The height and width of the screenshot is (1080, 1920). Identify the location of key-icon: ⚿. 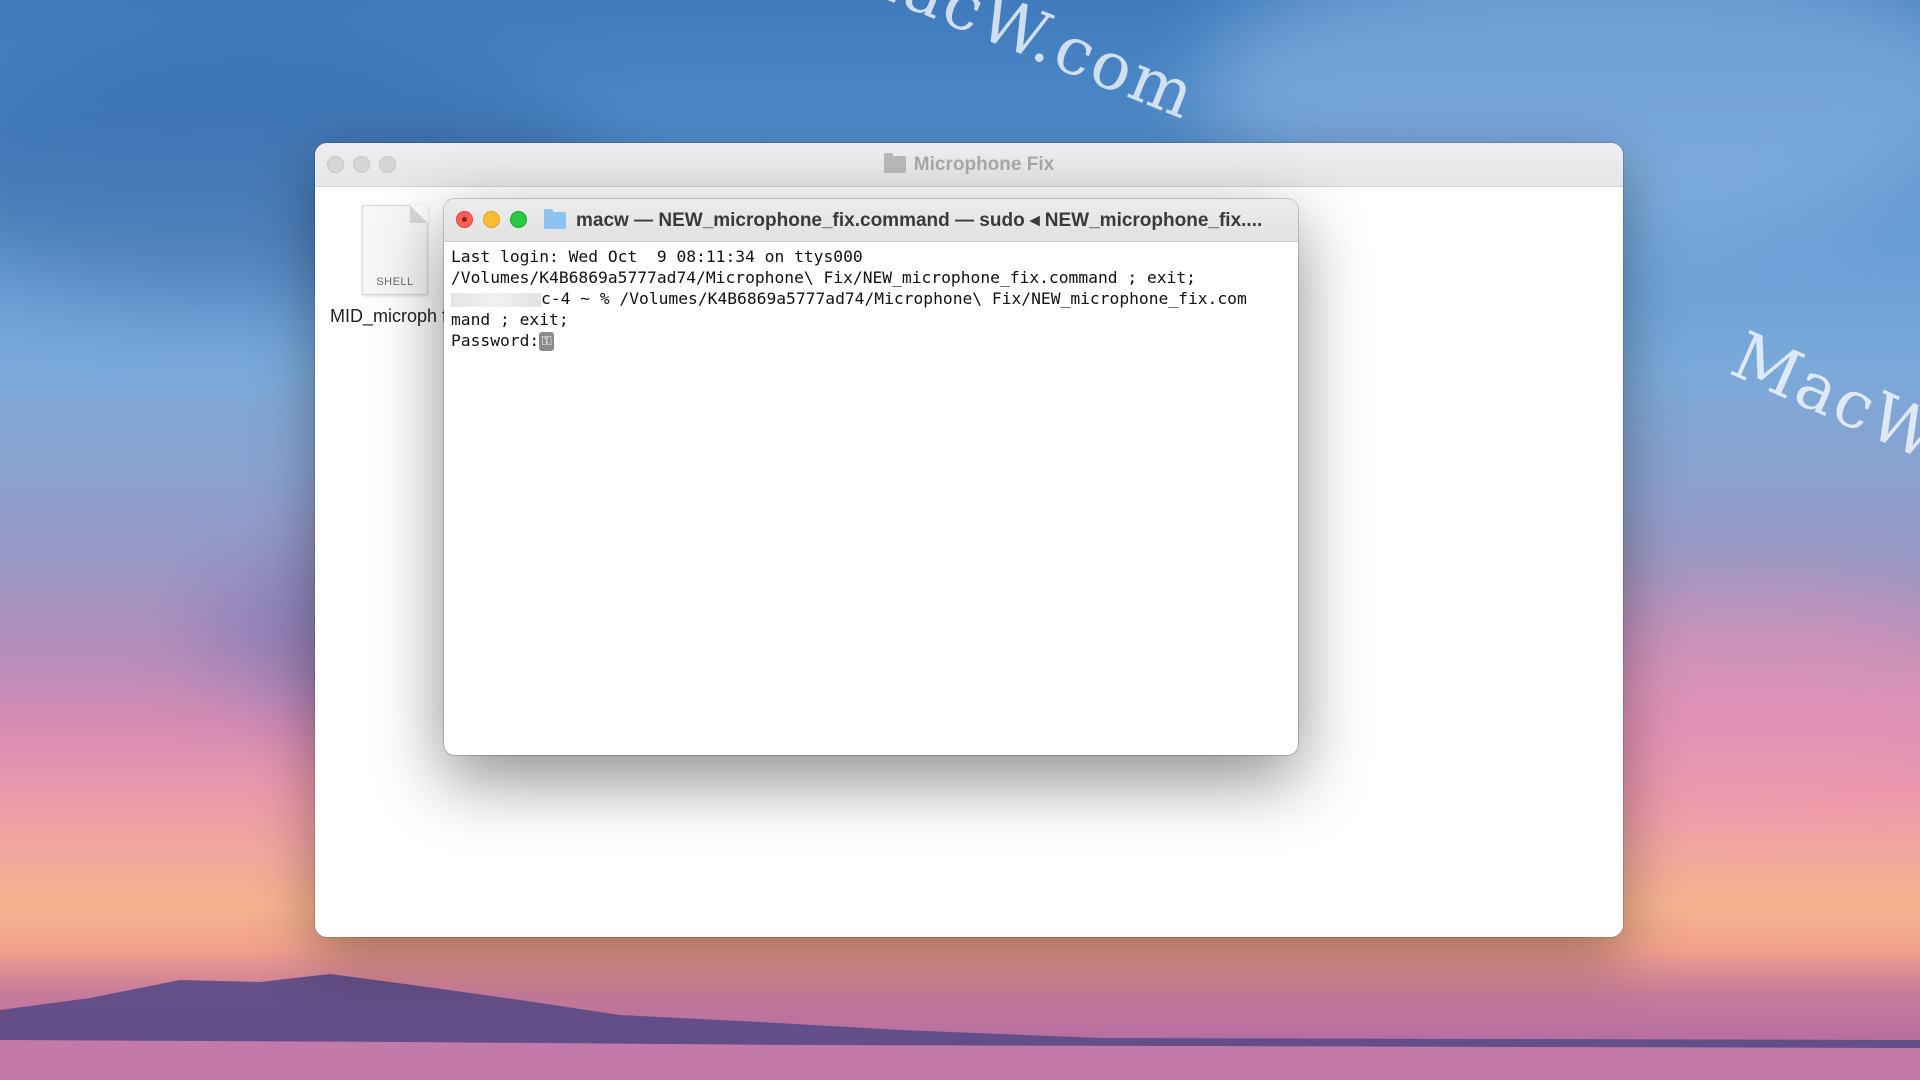
(547, 341).